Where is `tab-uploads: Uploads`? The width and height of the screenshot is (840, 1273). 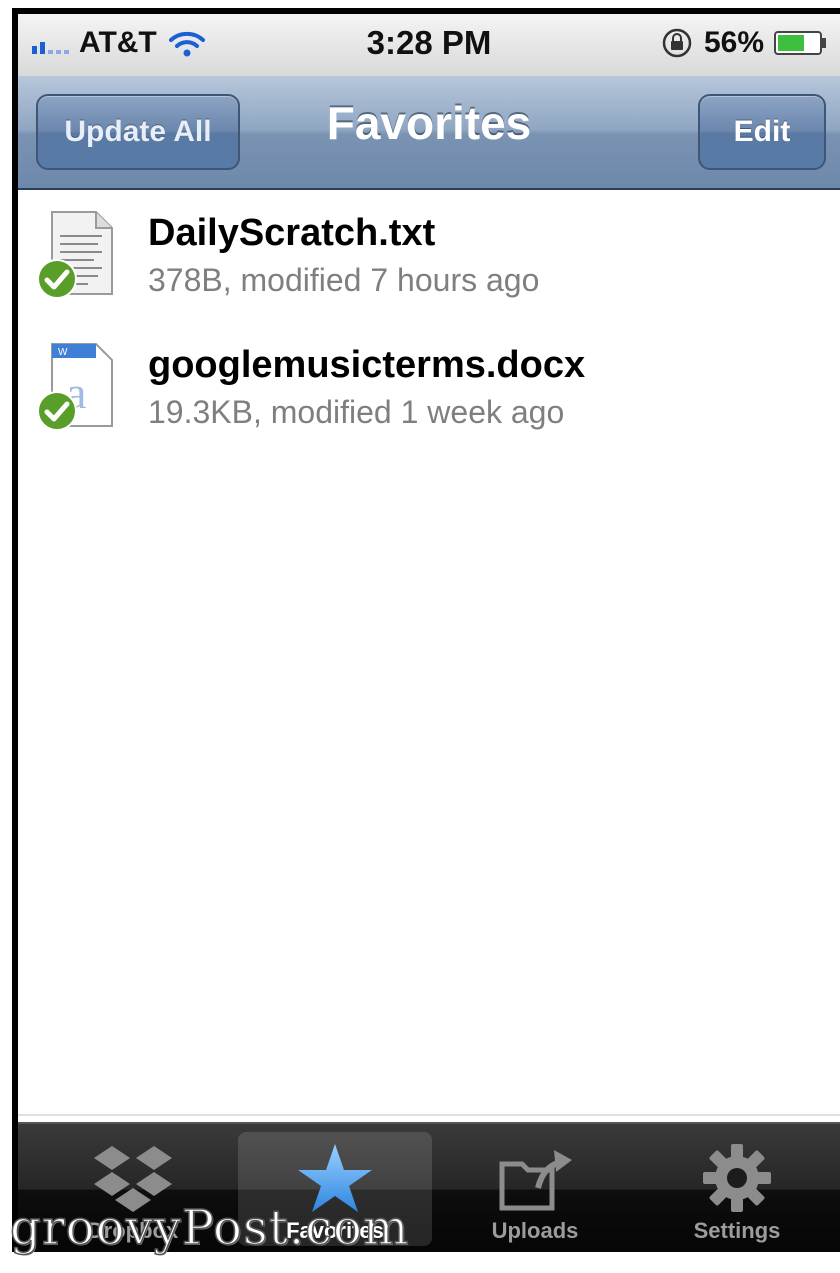 tab-uploads: Uploads is located at coordinates (535, 1189).